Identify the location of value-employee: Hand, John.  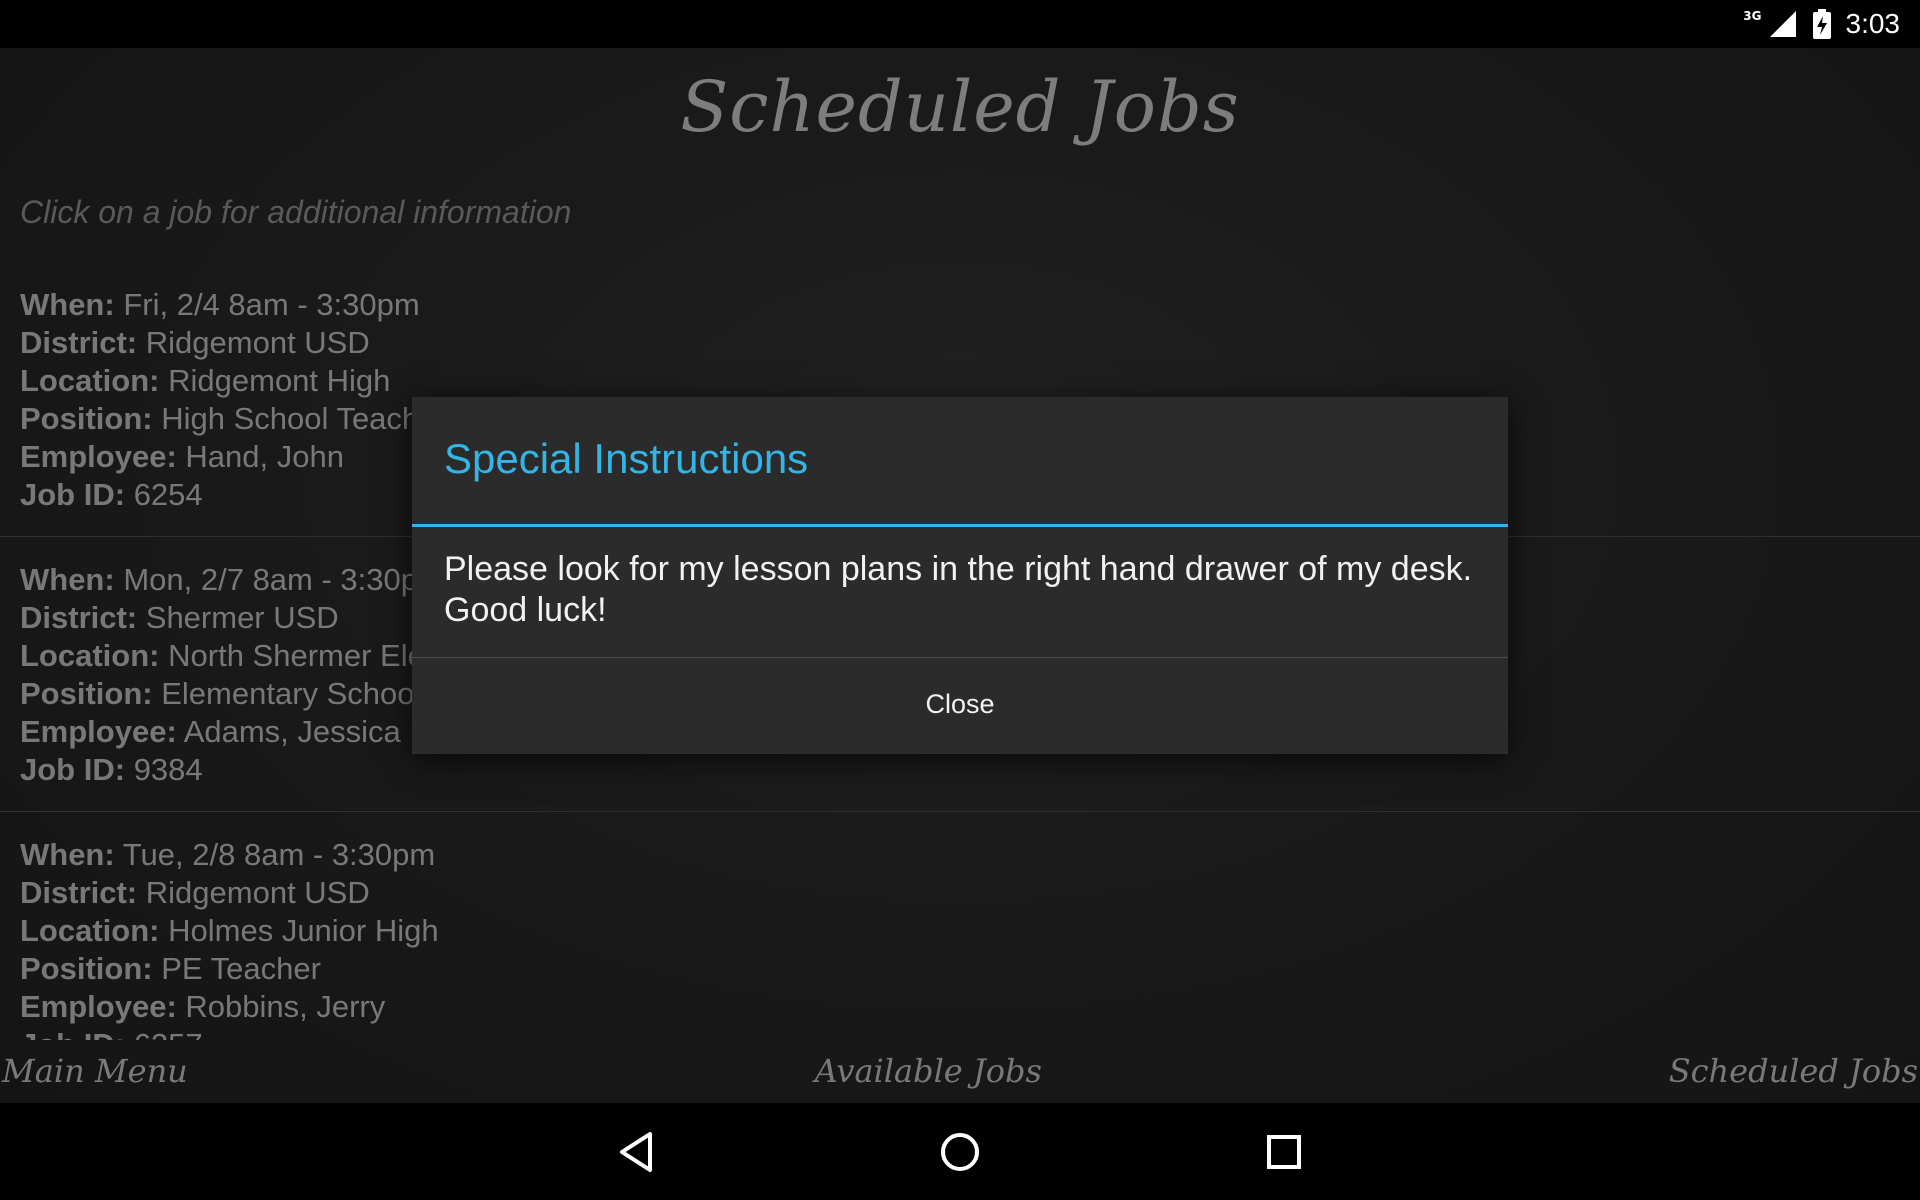
(264, 456).